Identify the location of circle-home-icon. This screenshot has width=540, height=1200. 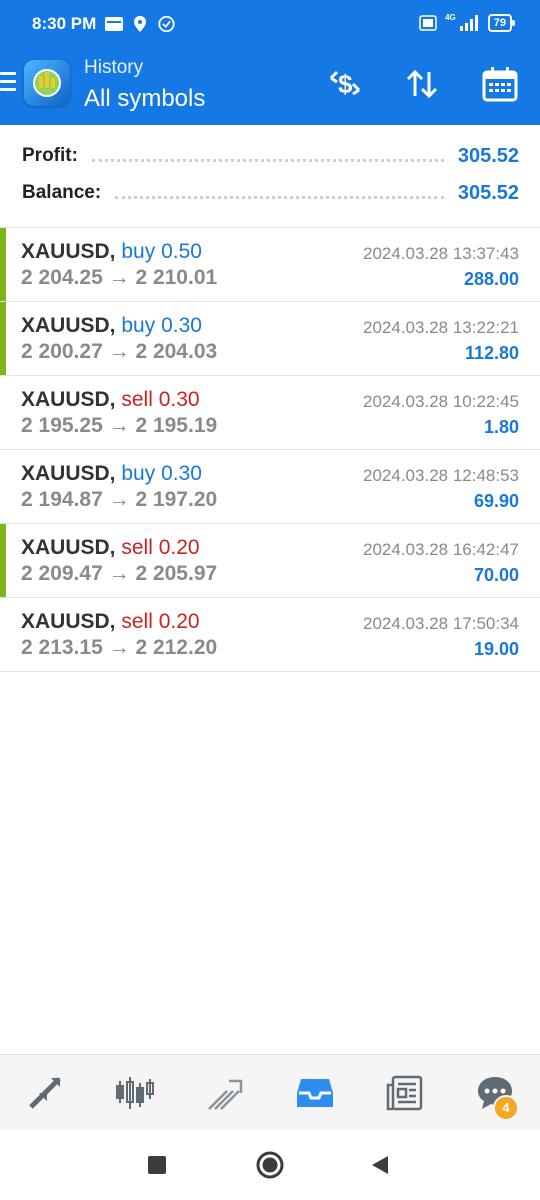
(270, 1165).